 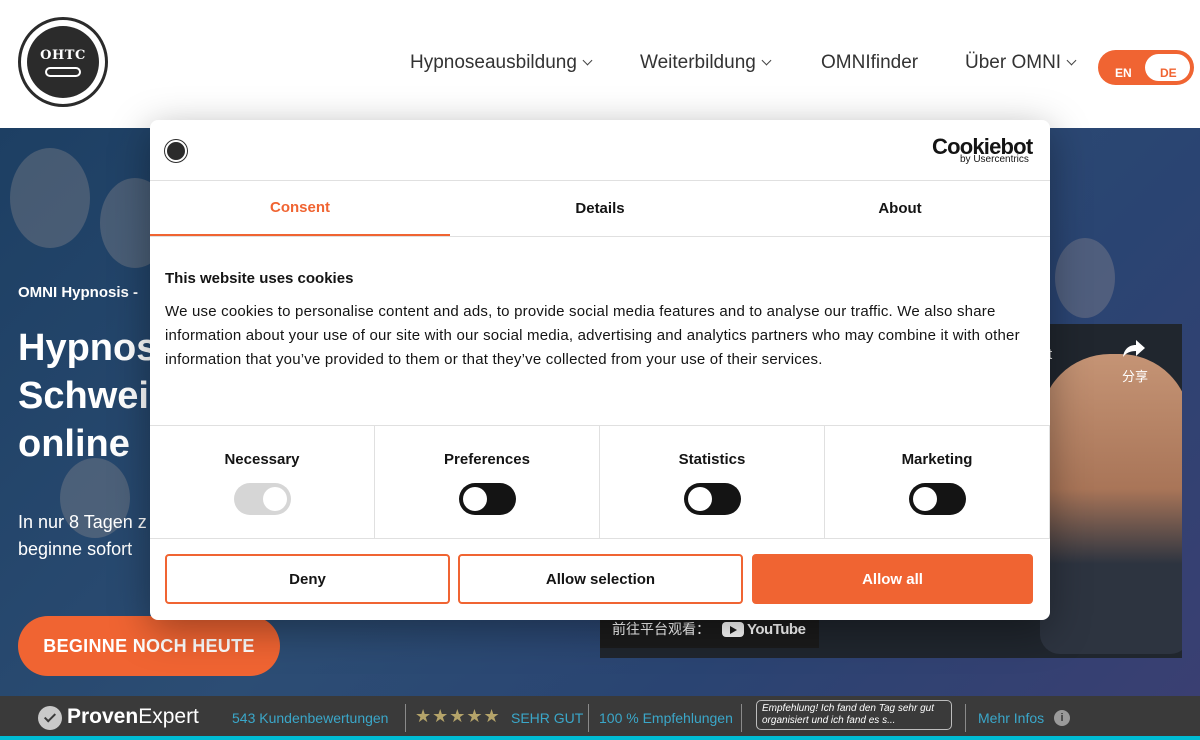 I want to click on proven-expert-brand: ProvenExpert, so click(x=133, y=717).